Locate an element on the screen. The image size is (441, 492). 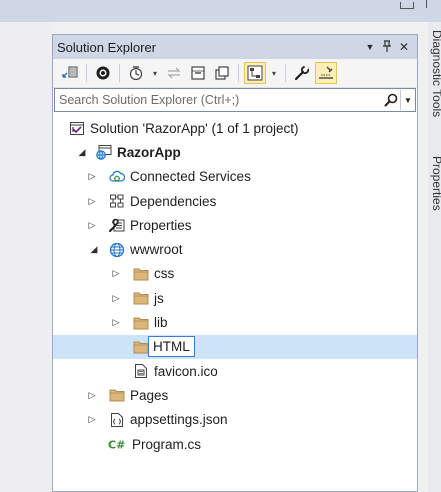
tree-label: Solution 'RazorApp' (1 of 1 project) is located at coordinates (194, 128).